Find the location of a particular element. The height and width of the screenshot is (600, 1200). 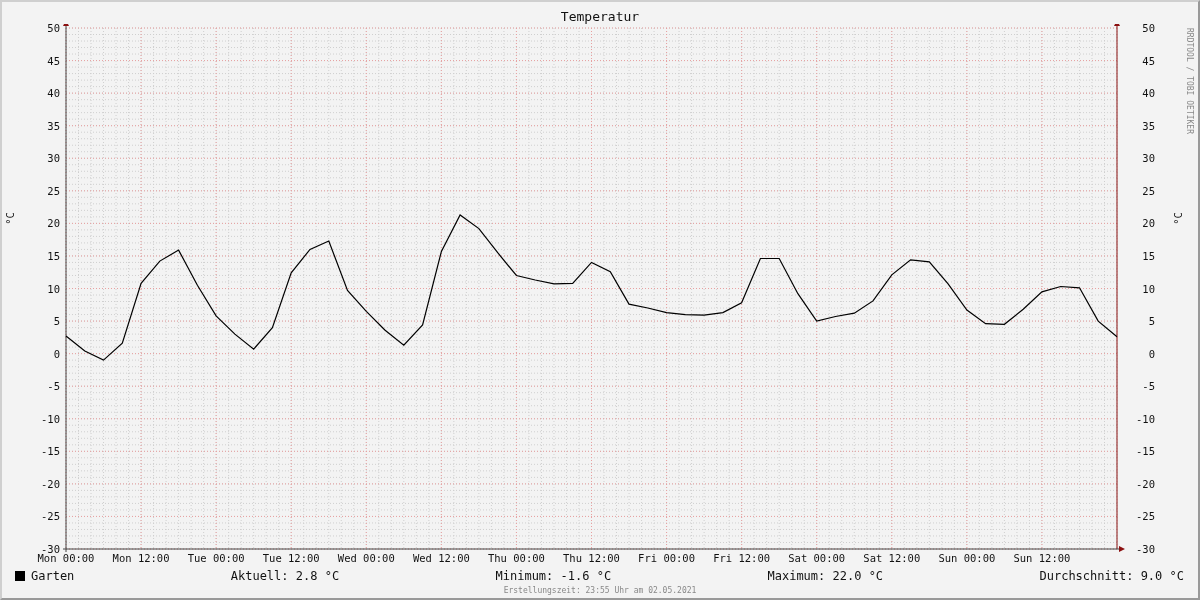

x-tick-label: Sun 00:00 is located at coordinates (967, 558).